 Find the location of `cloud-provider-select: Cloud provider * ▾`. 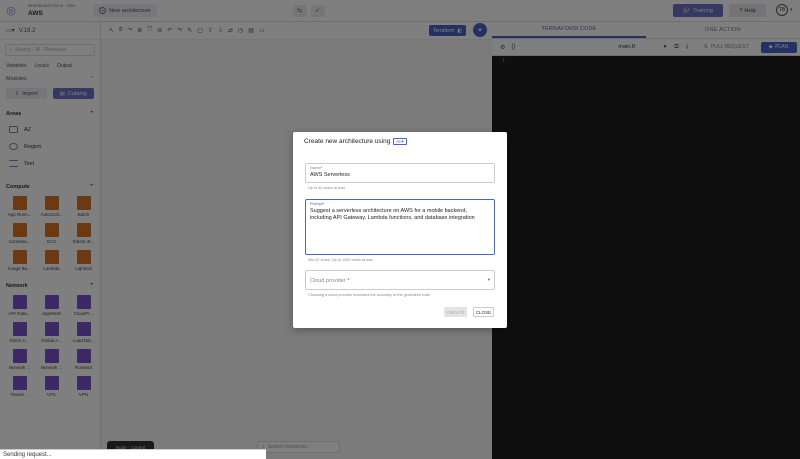

cloud-provider-select: Cloud provider * ▾ is located at coordinates (400, 280).